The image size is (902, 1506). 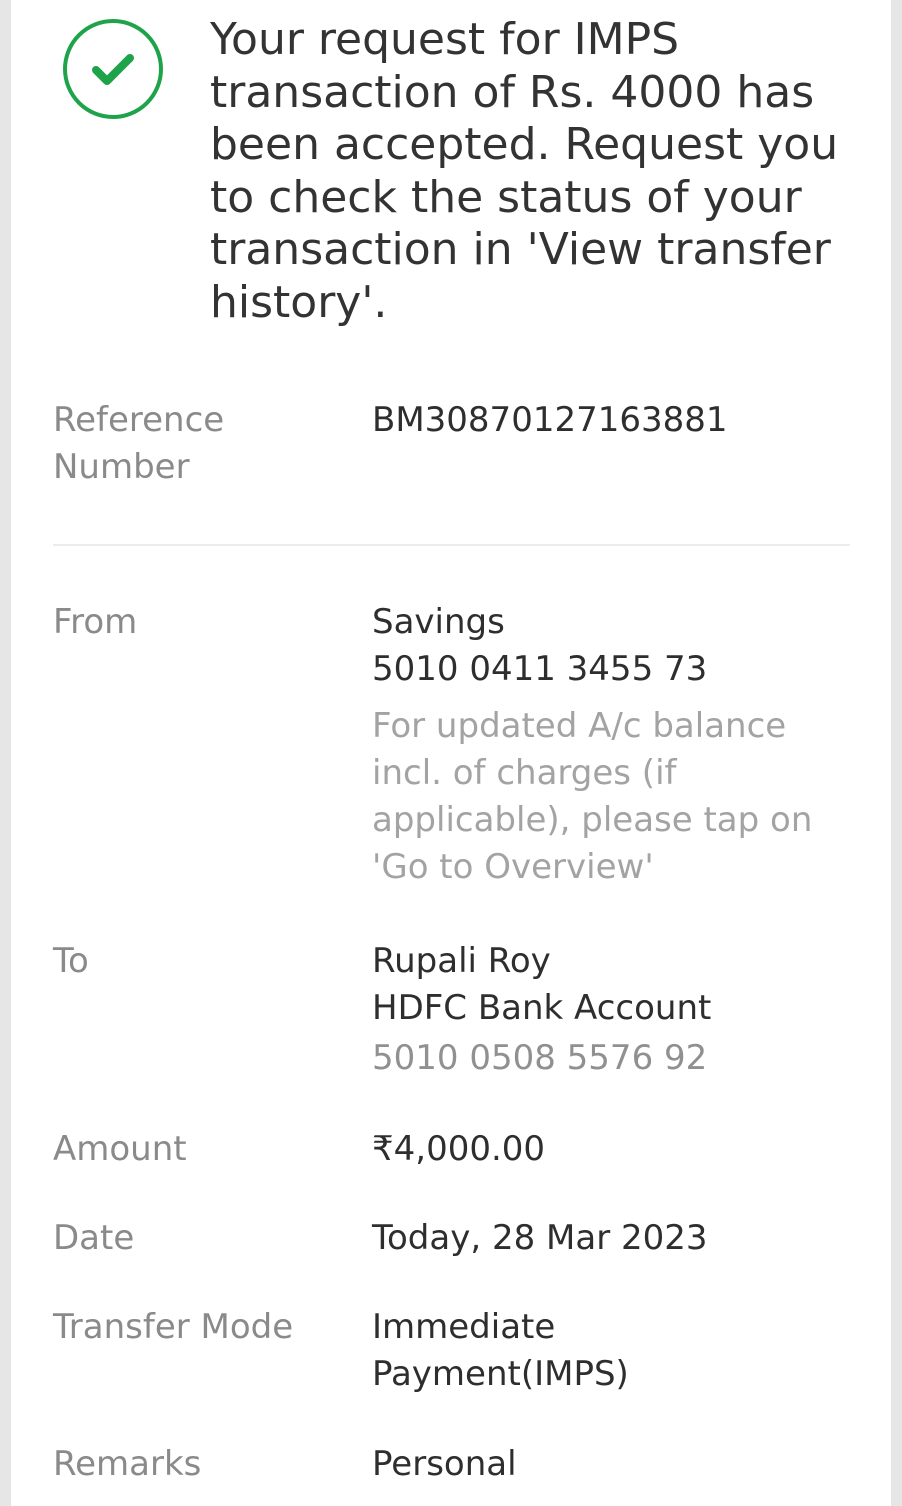 What do you see at coordinates (550, 420) in the screenshot?
I see `reference-number-value: BM30870127163881` at bounding box center [550, 420].